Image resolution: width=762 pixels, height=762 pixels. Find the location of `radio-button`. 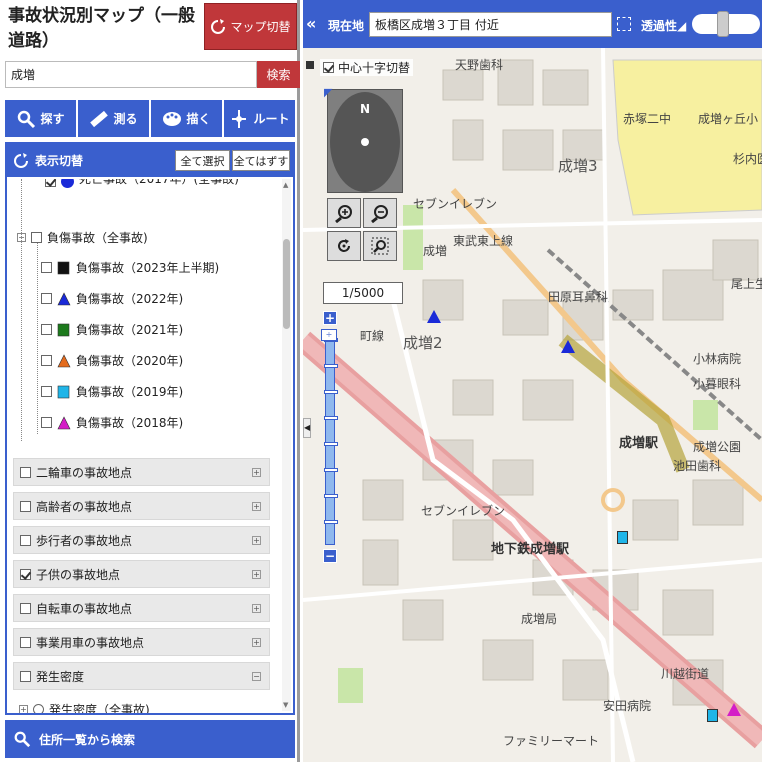

radio-button is located at coordinates (38, 708).